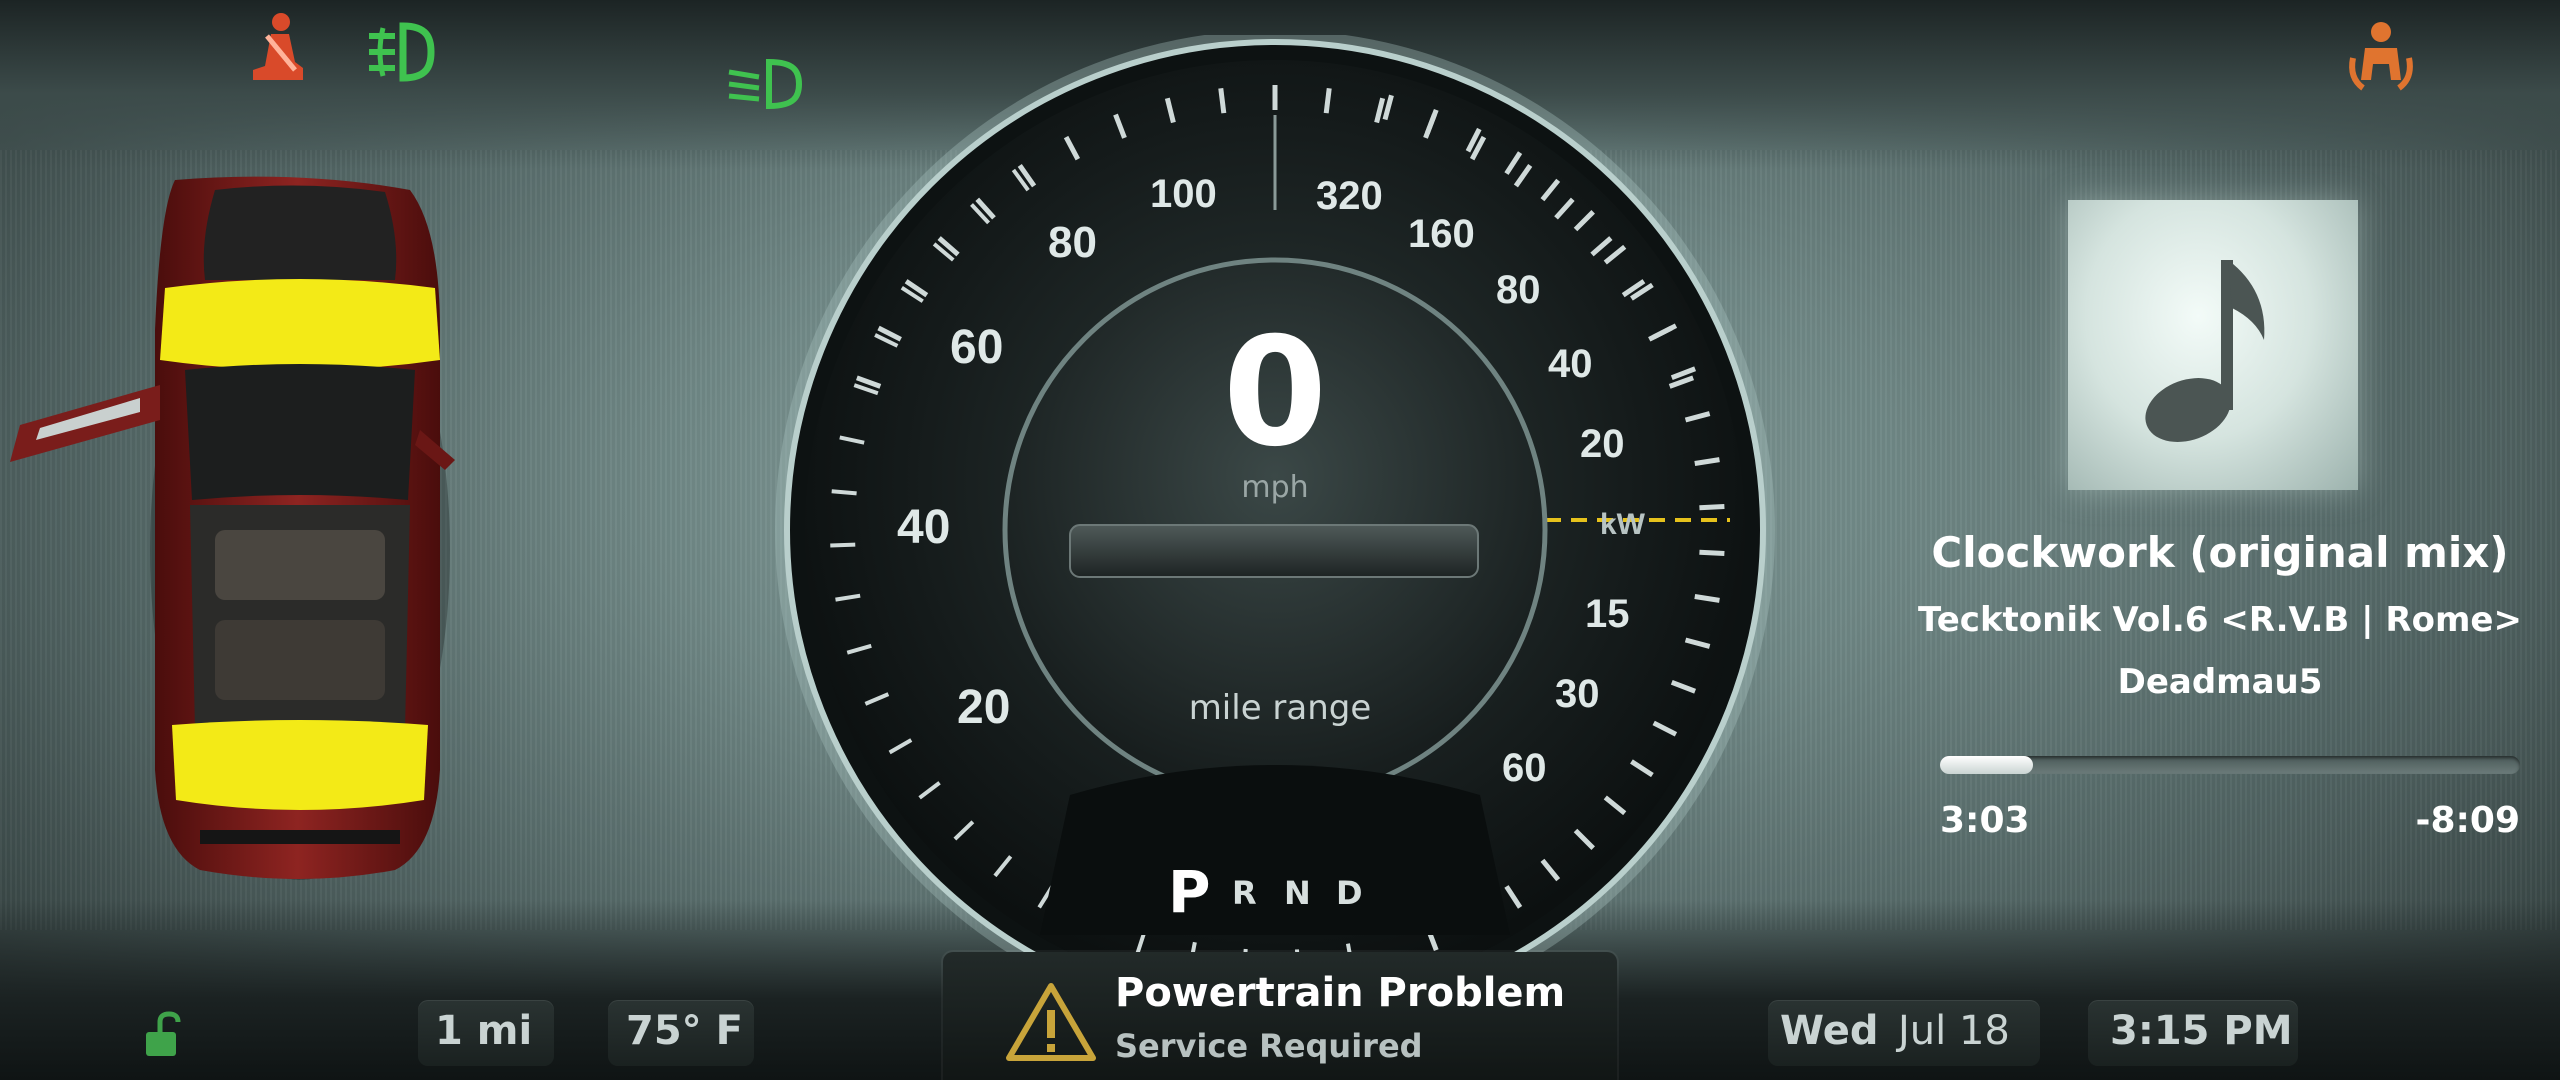 This screenshot has width=2560, height=1080. I want to click on fog-light-icon, so click(402, 52).